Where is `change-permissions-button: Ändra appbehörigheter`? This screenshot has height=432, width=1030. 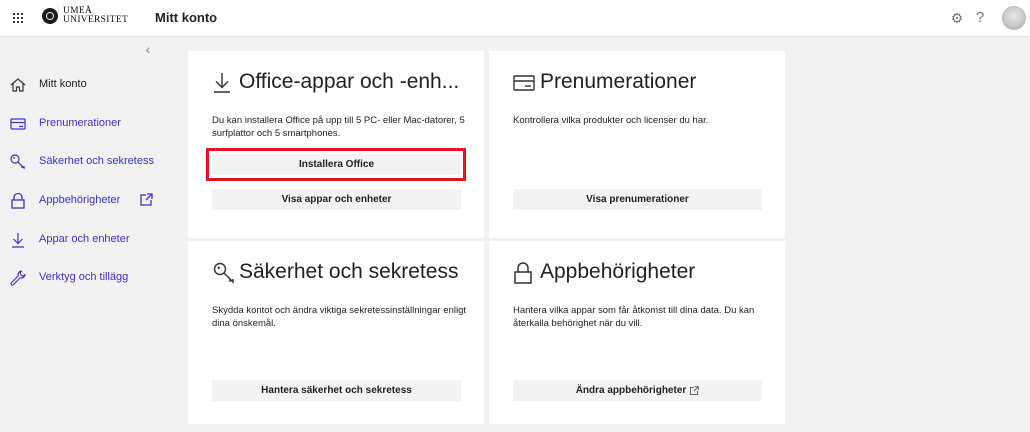
change-permissions-button: Ändra appbehörigheter is located at coordinates (637, 390).